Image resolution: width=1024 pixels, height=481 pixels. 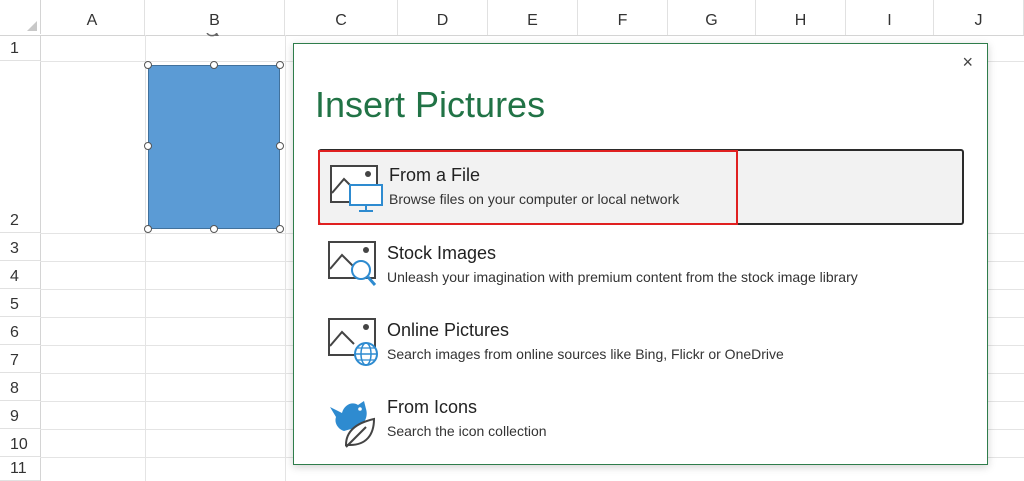 I want to click on column-header-h: H, so click(x=801, y=17).